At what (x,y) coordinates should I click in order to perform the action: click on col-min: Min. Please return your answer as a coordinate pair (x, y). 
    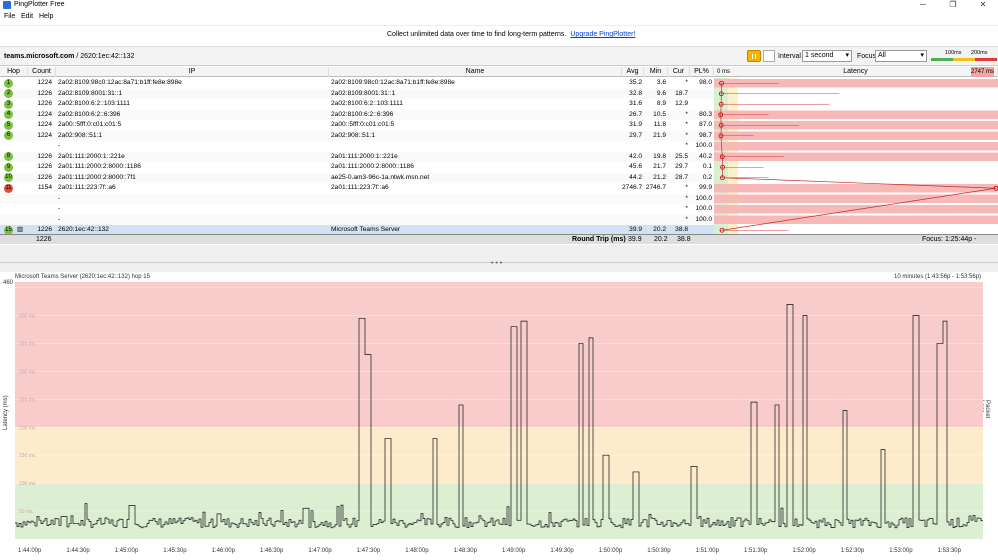
    Looking at the image, I should click on (656, 72).